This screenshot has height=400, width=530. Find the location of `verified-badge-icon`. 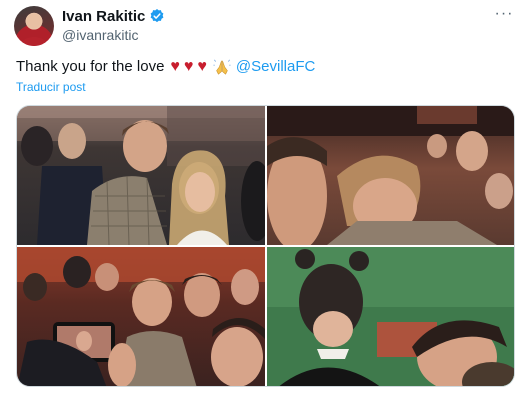

verified-badge-icon is located at coordinates (157, 16).